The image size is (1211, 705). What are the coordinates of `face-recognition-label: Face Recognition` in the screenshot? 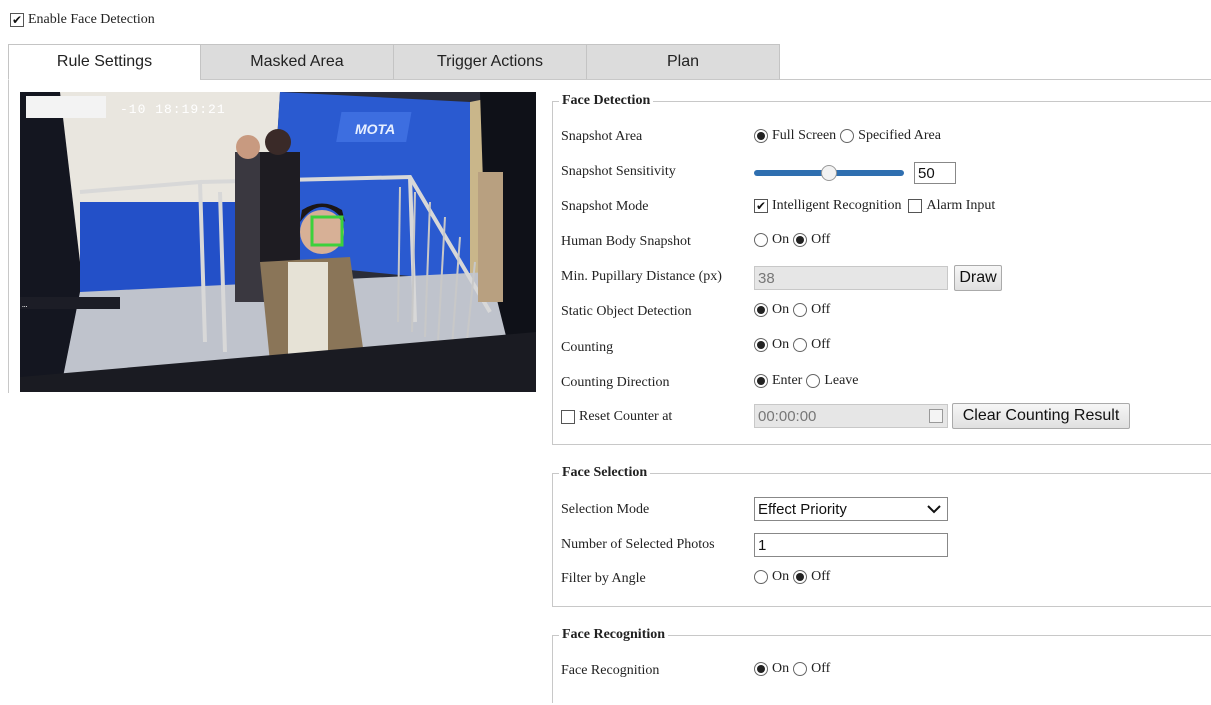 It's located at (610, 670).